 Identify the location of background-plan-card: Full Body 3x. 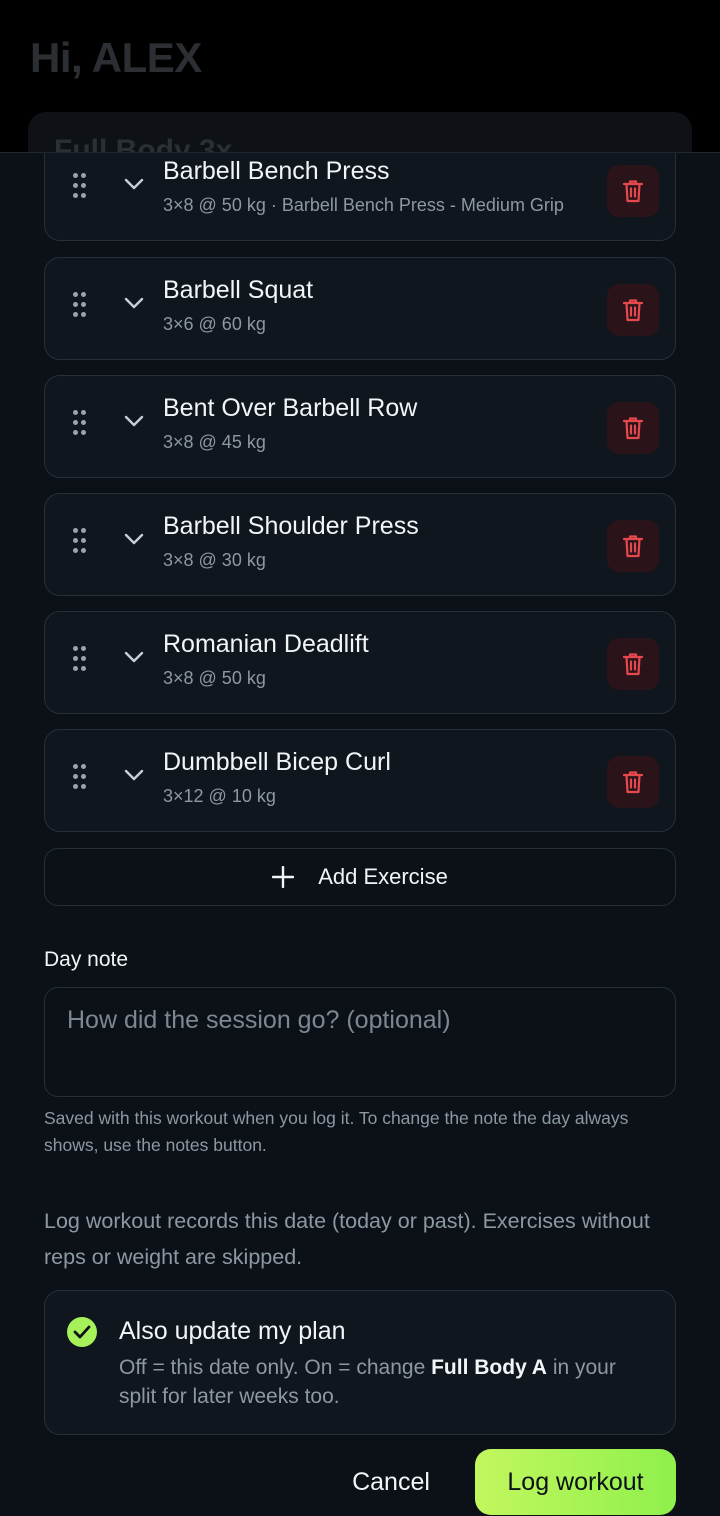
(360, 132).